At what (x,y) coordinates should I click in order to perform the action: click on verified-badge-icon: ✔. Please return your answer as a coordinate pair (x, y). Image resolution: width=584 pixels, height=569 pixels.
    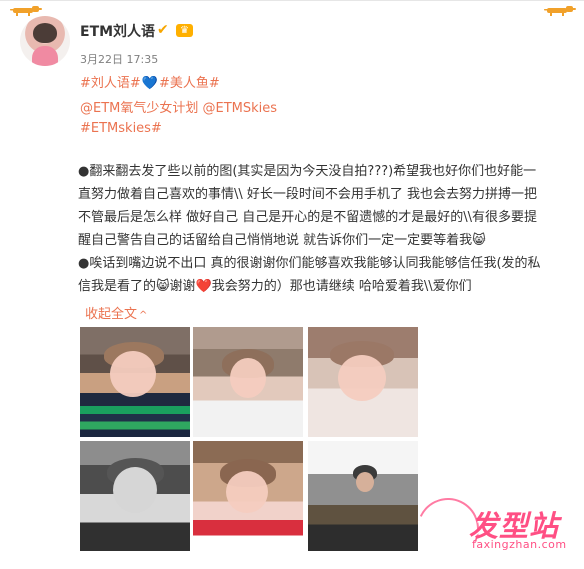
    Looking at the image, I should click on (163, 30).